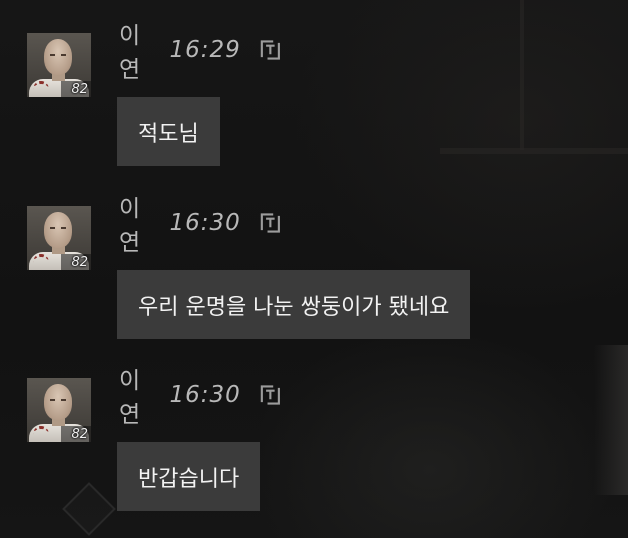 The width and height of the screenshot is (628, 538). Describe the element at coordinates (189, 476) in the screenshot. I see `message-bubble: 반갑습니다` at that location.